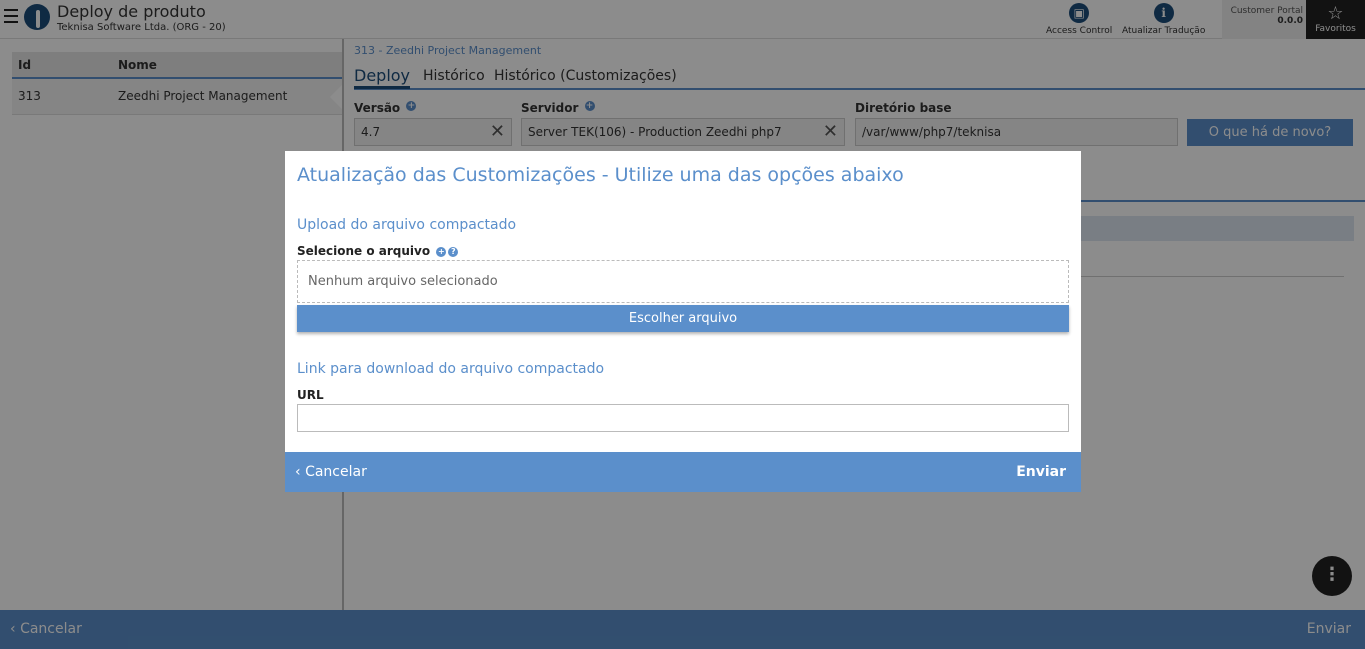  I want to click on modal-send-button: Enviar, so click(1041, 472).